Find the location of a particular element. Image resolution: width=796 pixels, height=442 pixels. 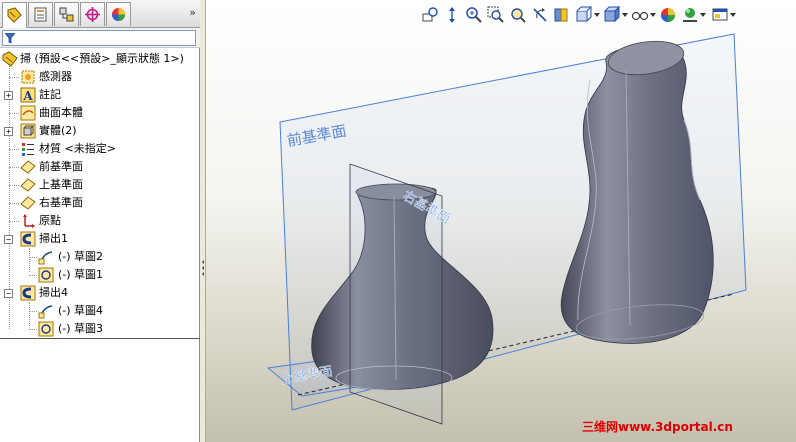

display-style-button is located at coordinates (612, 15).